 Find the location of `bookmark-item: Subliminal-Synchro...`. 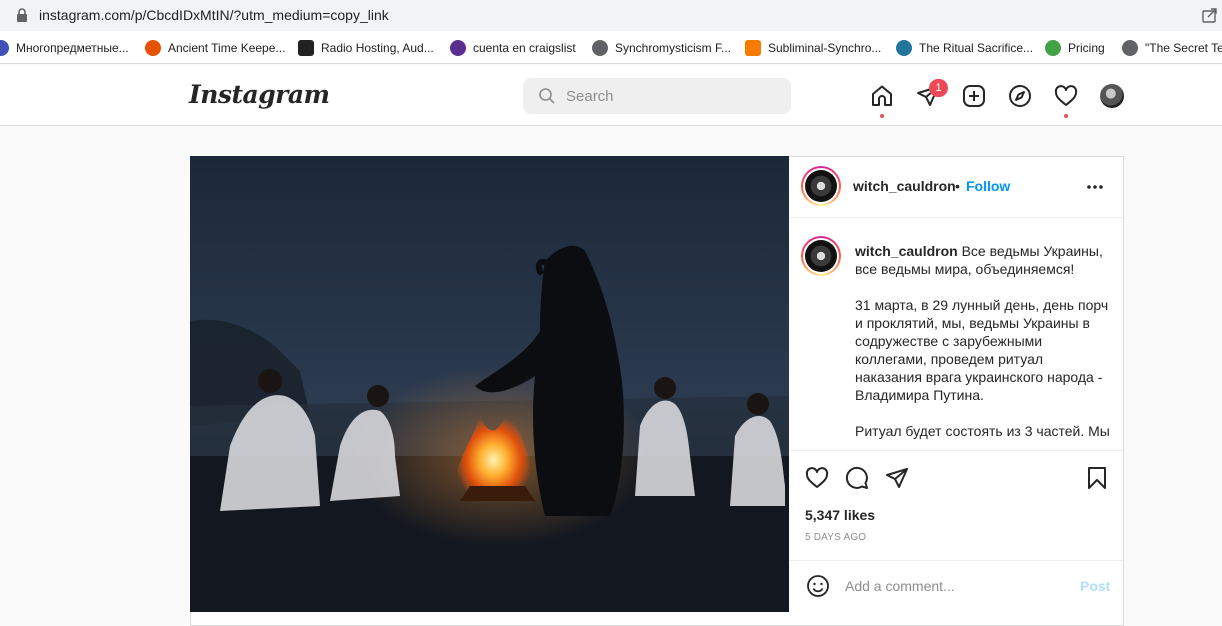

bookmark-item: Subliminal-Synchro... is located at coordinates (813, 47).